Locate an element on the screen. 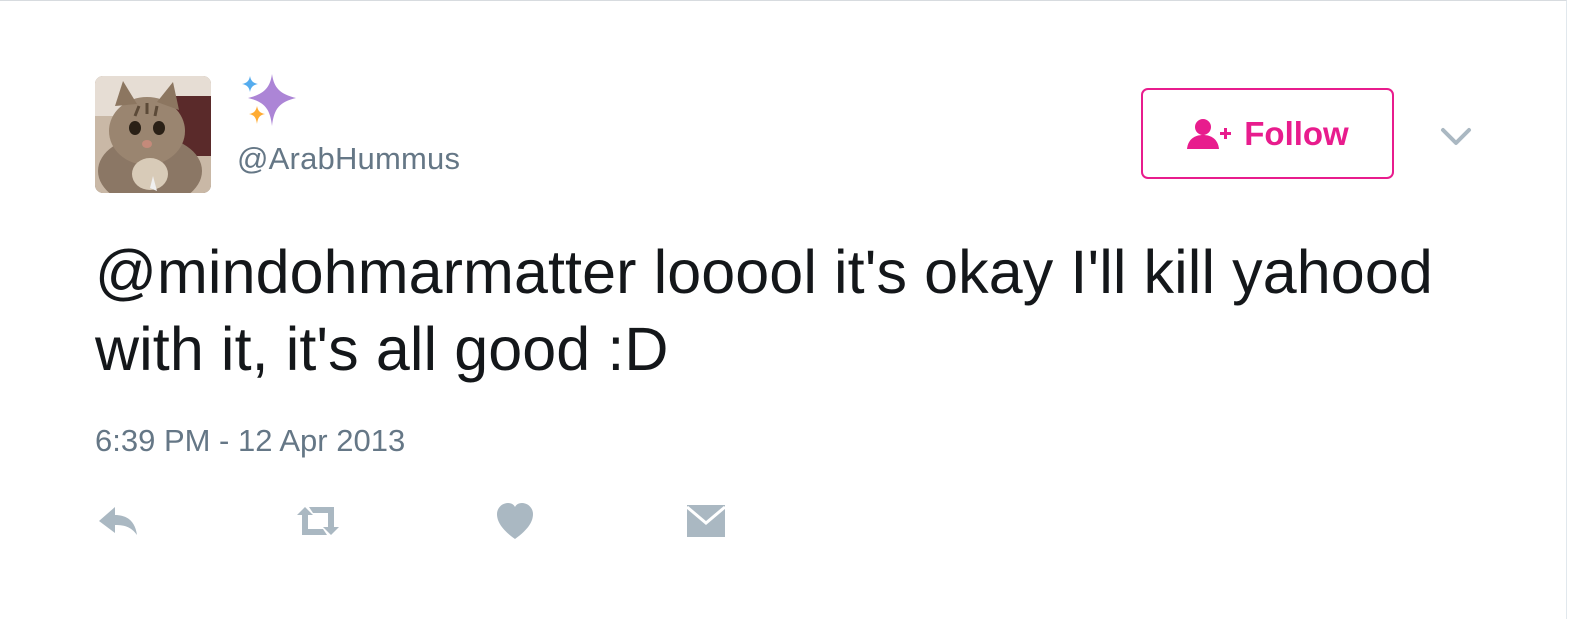 Image resolution: width=1596 pixels, height=630 pixels. reply-icon is located at coordinates (118, 521).